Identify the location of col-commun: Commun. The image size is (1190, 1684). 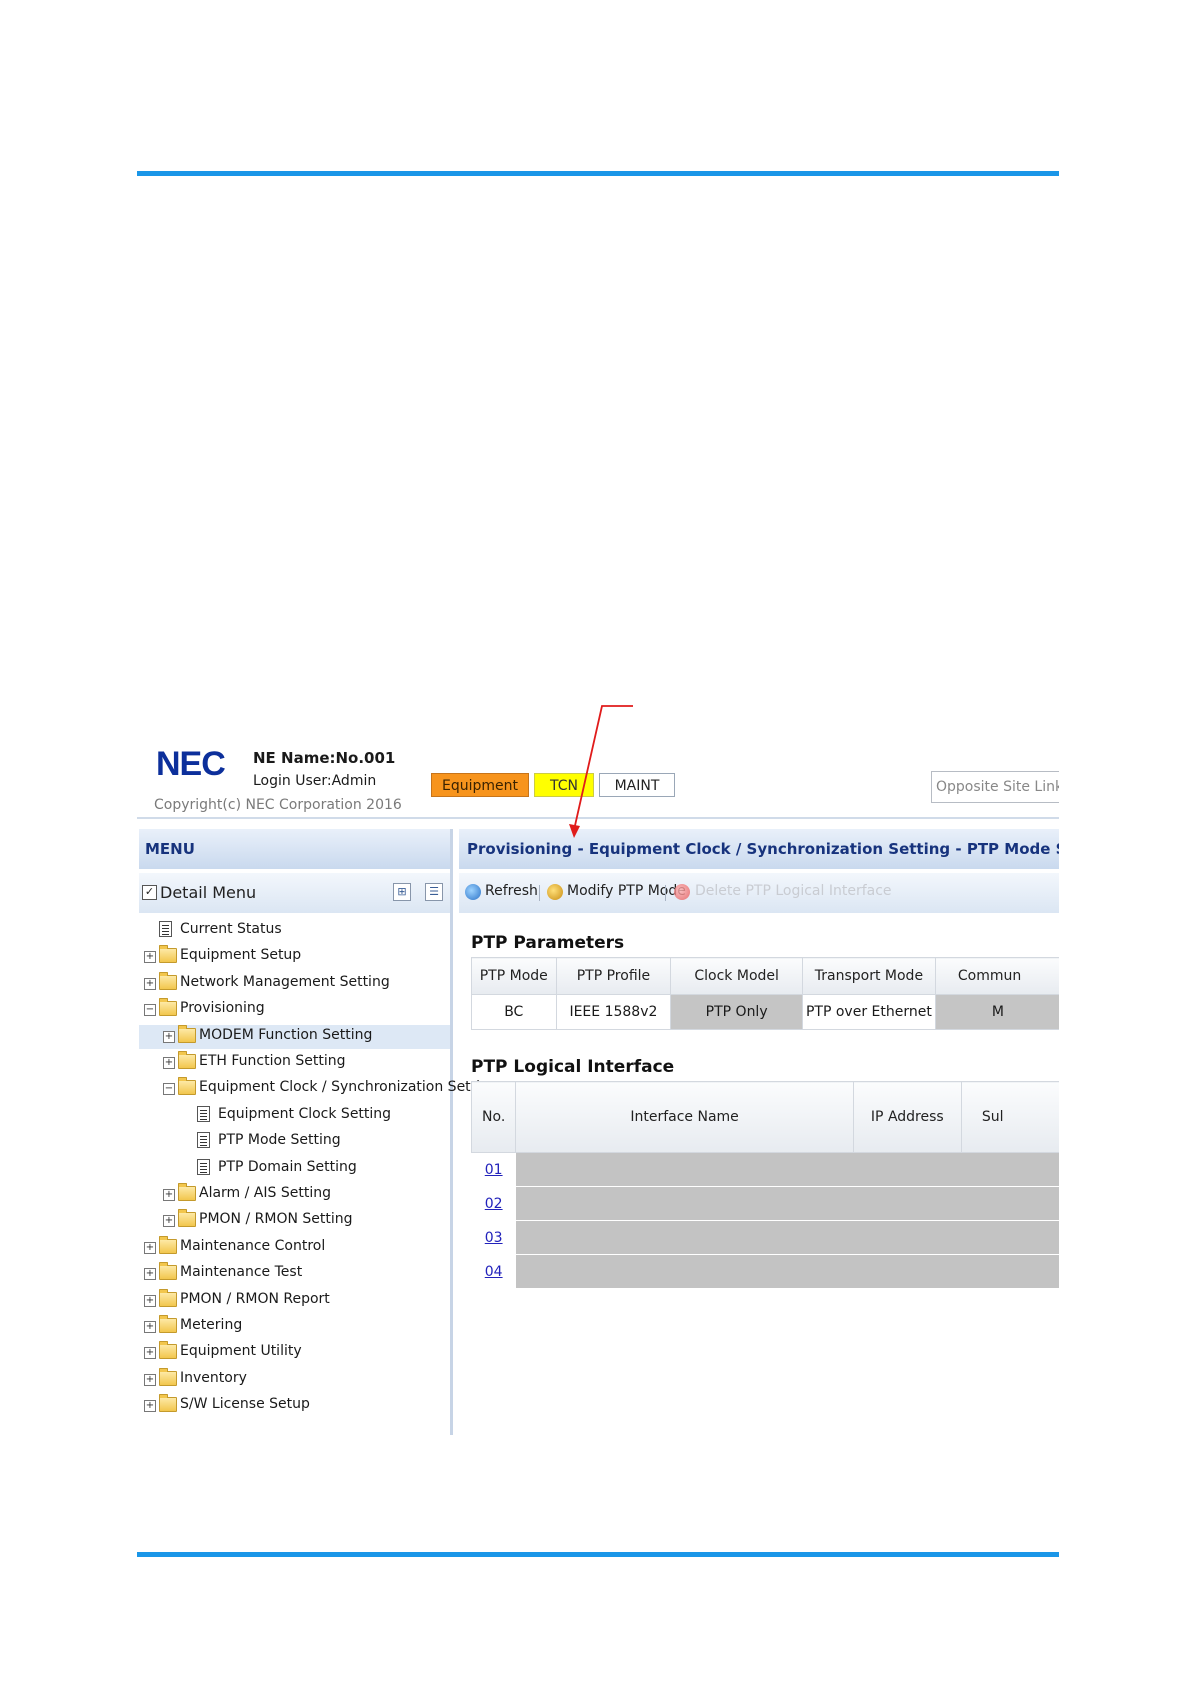
(996, 976).